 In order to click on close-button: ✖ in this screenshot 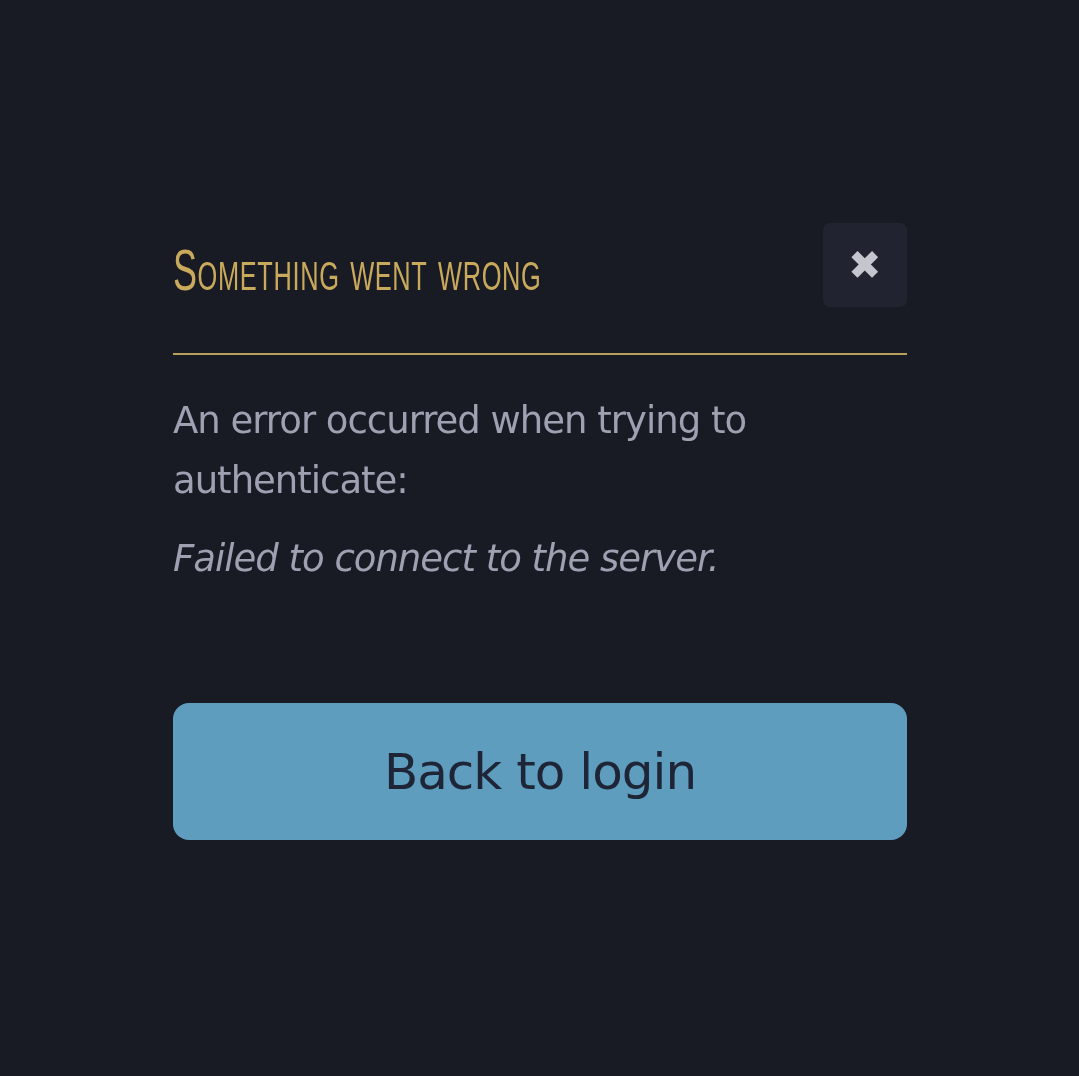, I will do `click(865, 265)`.